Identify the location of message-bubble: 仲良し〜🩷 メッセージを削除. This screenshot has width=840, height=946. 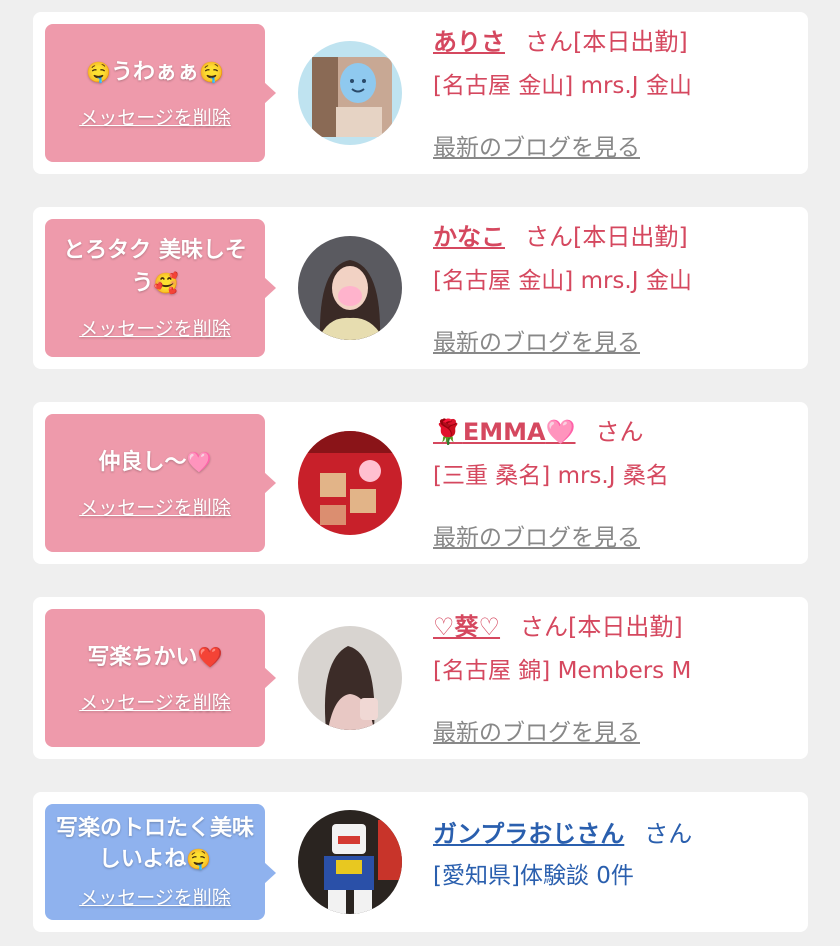
(160, 483).